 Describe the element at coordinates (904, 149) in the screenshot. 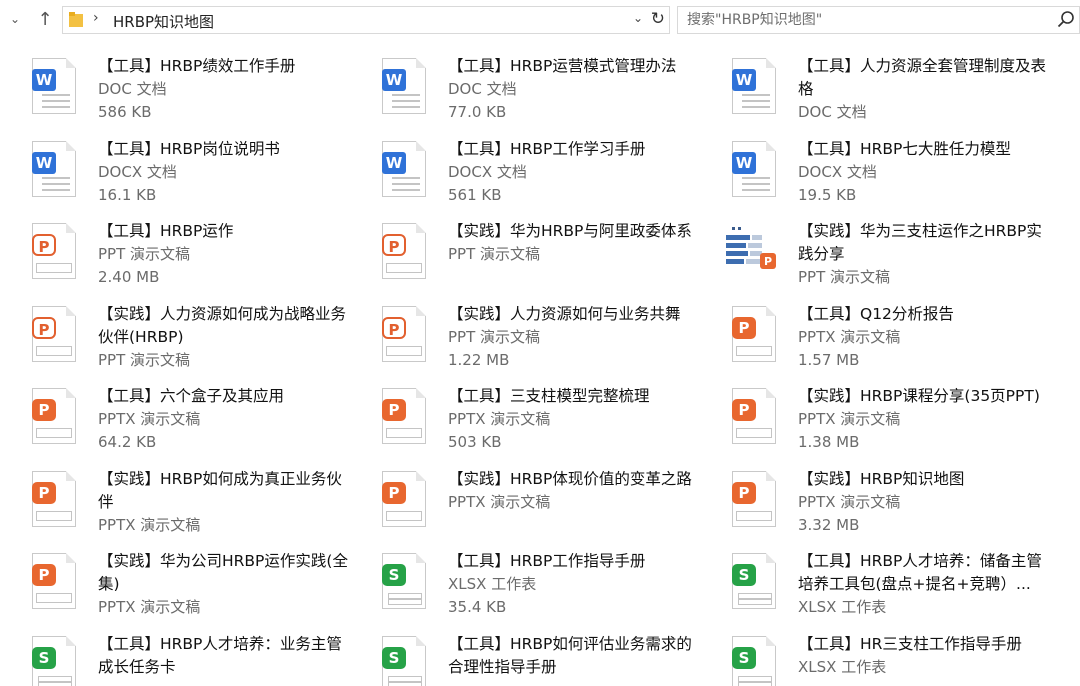

I see `file-name: 【工具】HRBP七大胜任力模型` at that location.